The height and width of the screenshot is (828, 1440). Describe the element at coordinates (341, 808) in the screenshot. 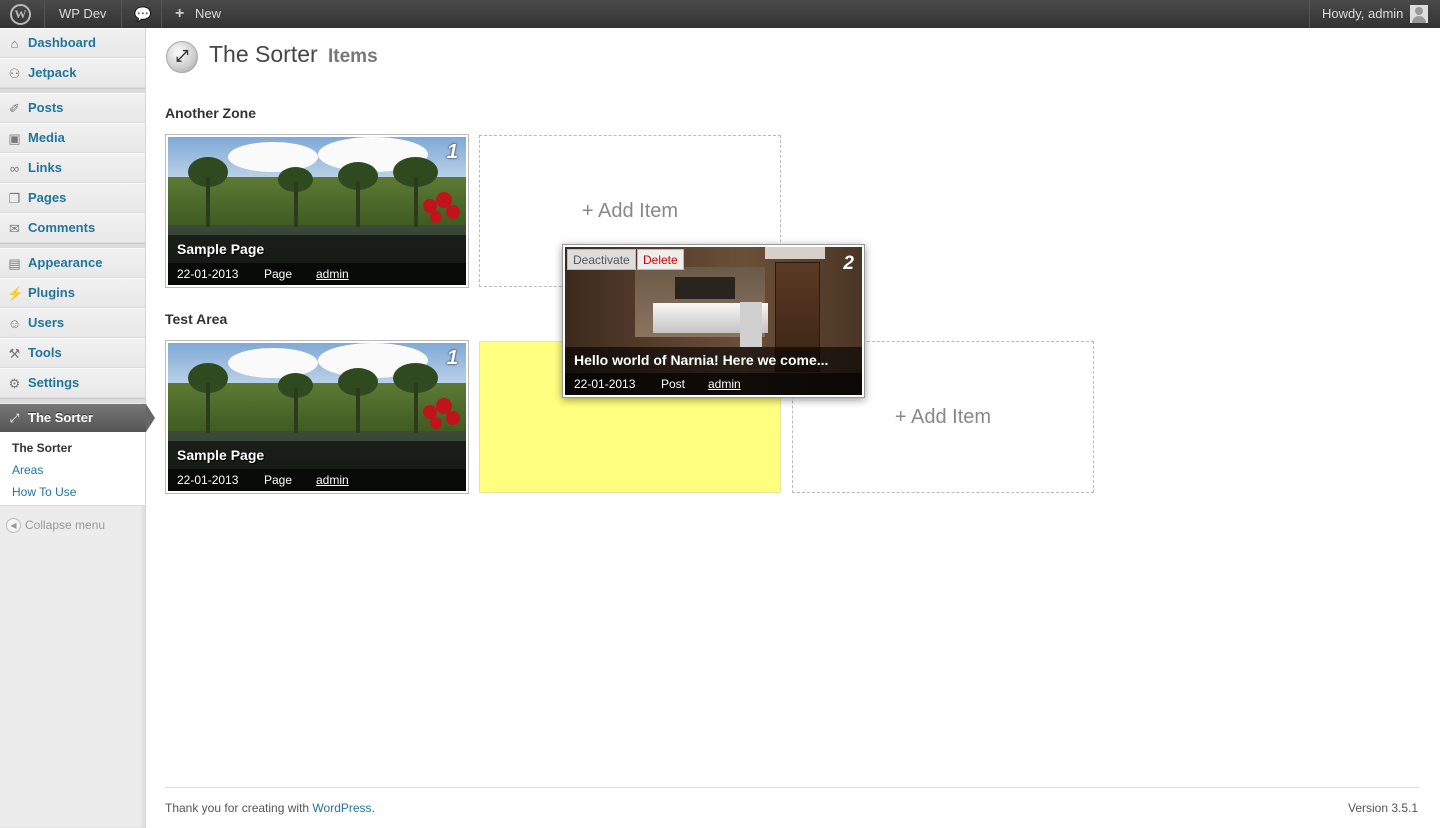

I see `wordpress-link: WordPress` at that location.